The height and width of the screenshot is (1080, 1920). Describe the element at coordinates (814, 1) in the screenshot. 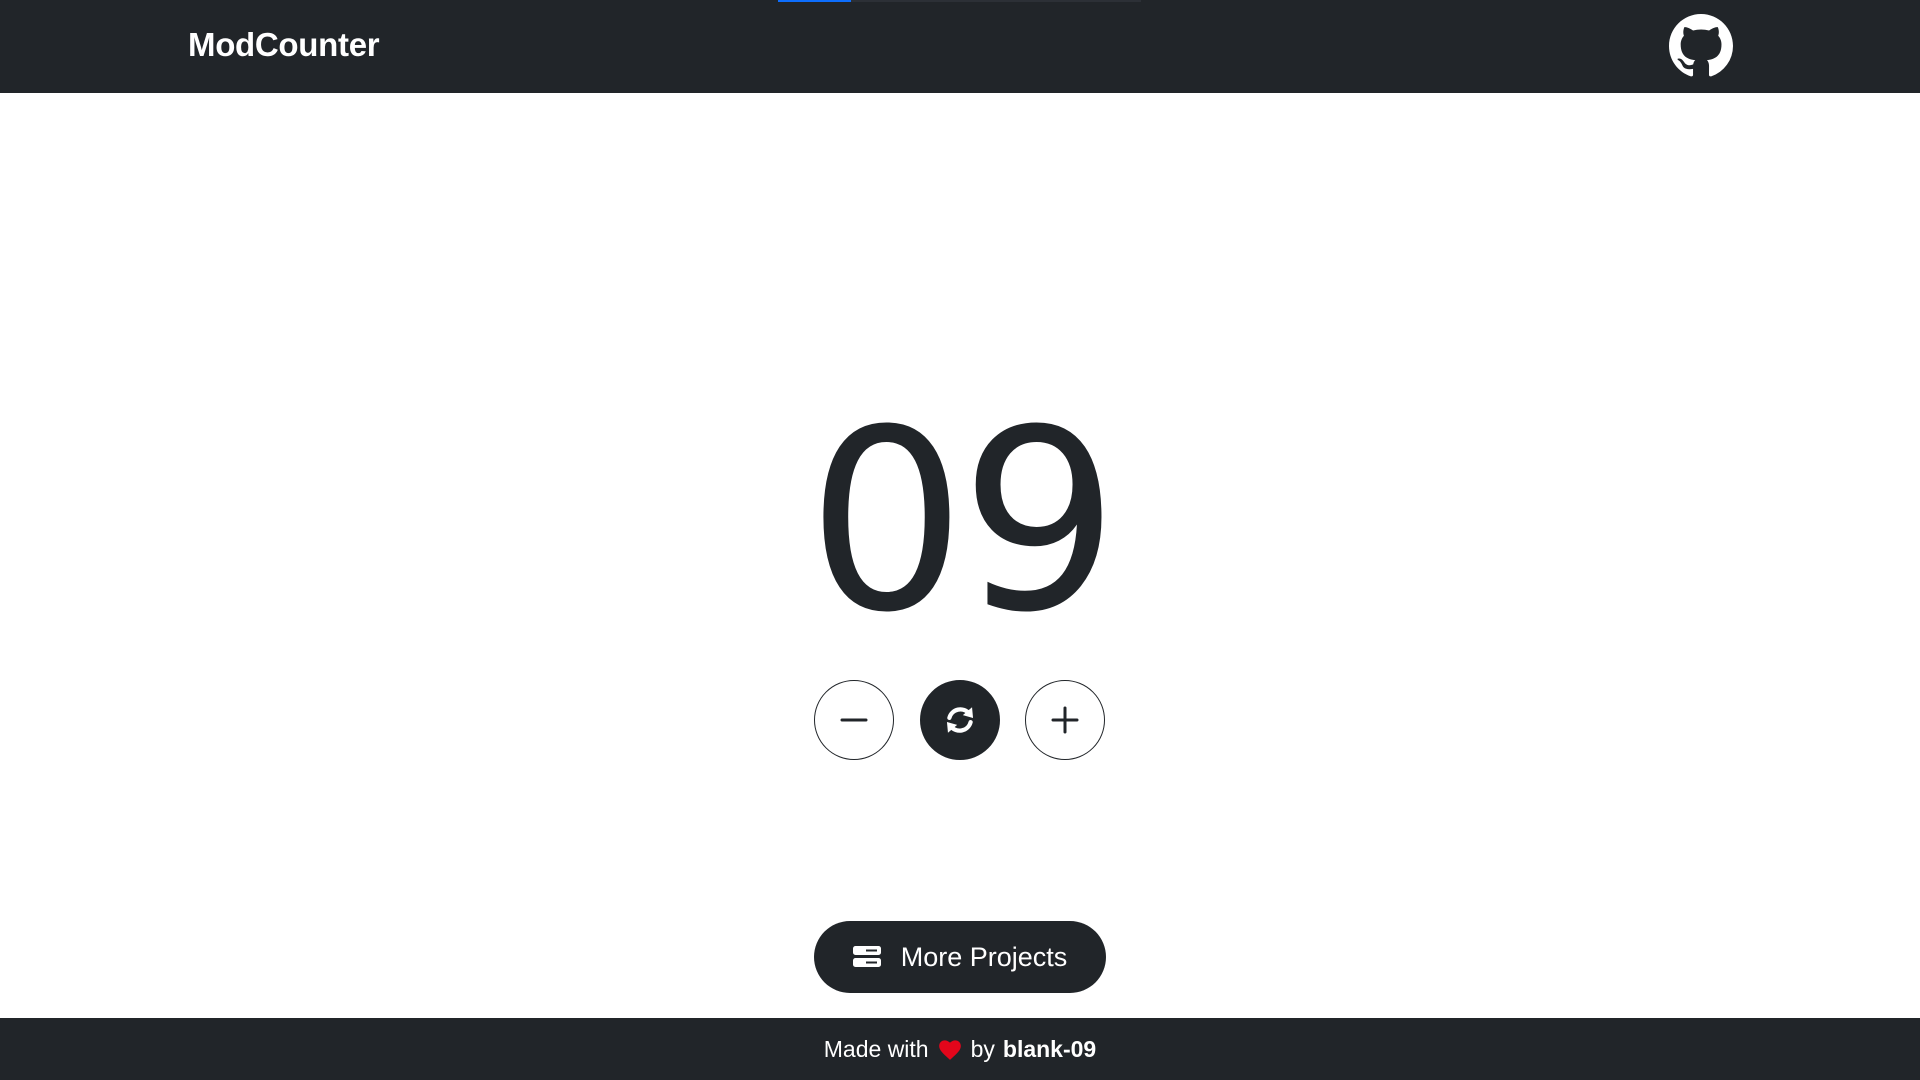

I see `loading-progress-fill` at that location.